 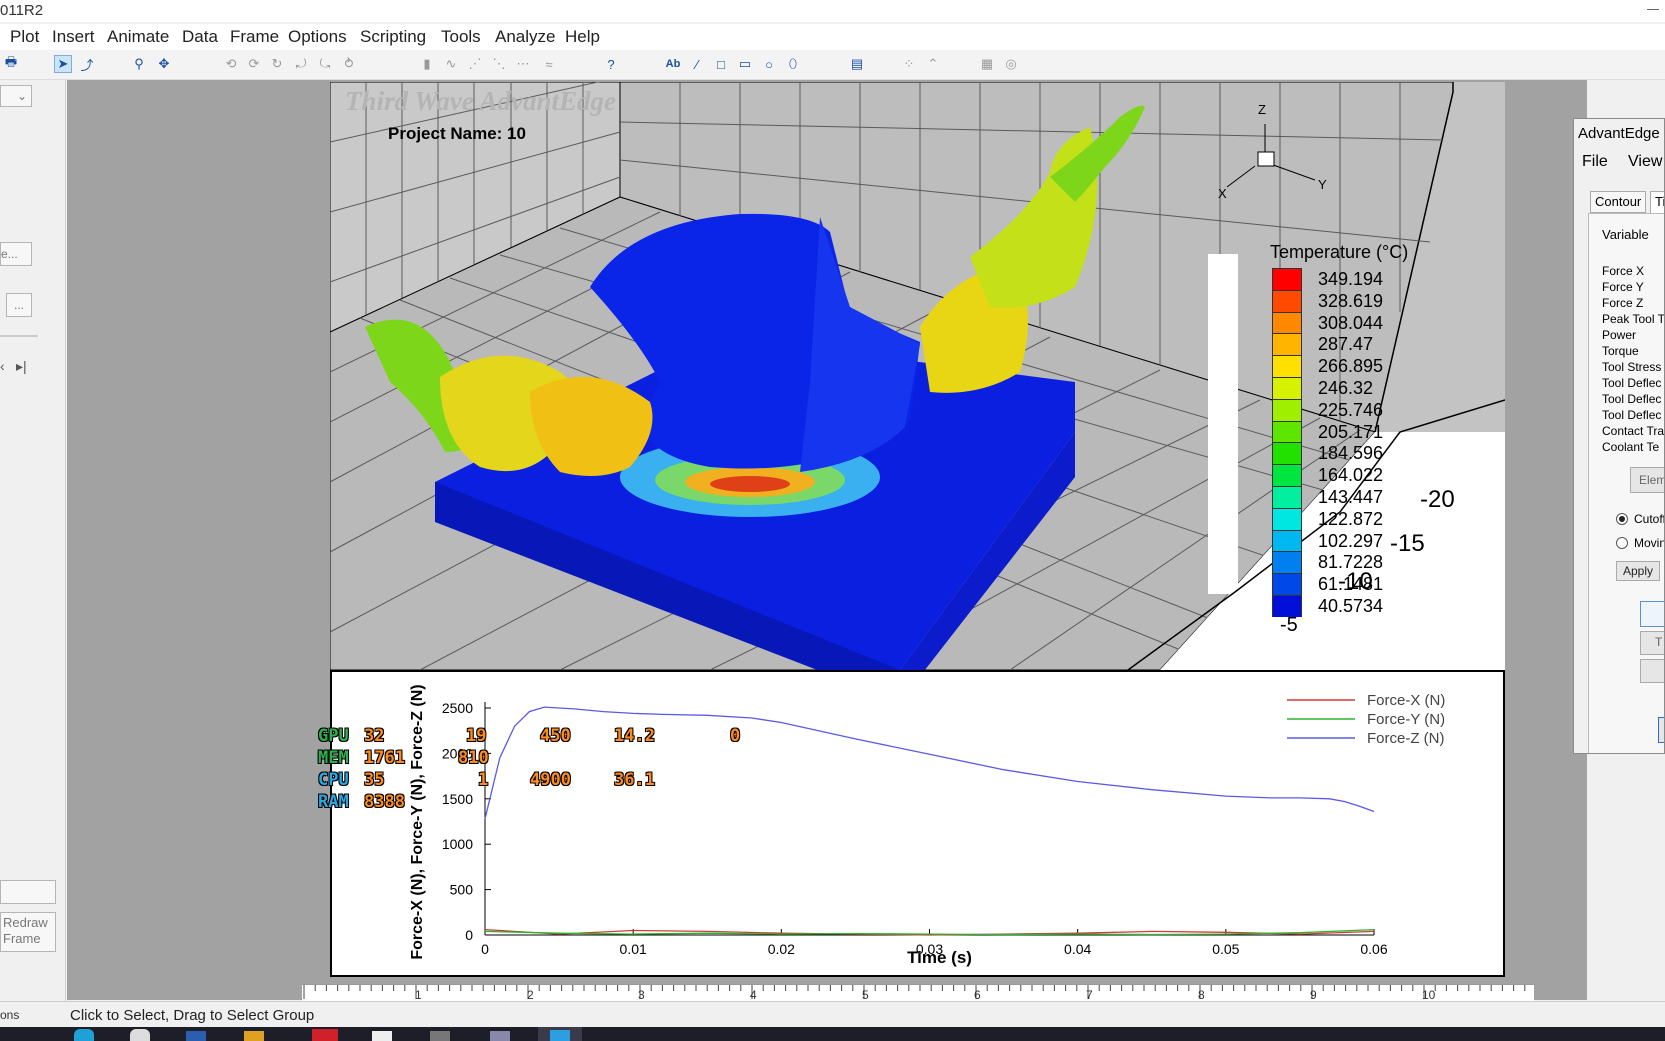 I want to click on variable-item: Force Y, so click(x=1623, y=287).